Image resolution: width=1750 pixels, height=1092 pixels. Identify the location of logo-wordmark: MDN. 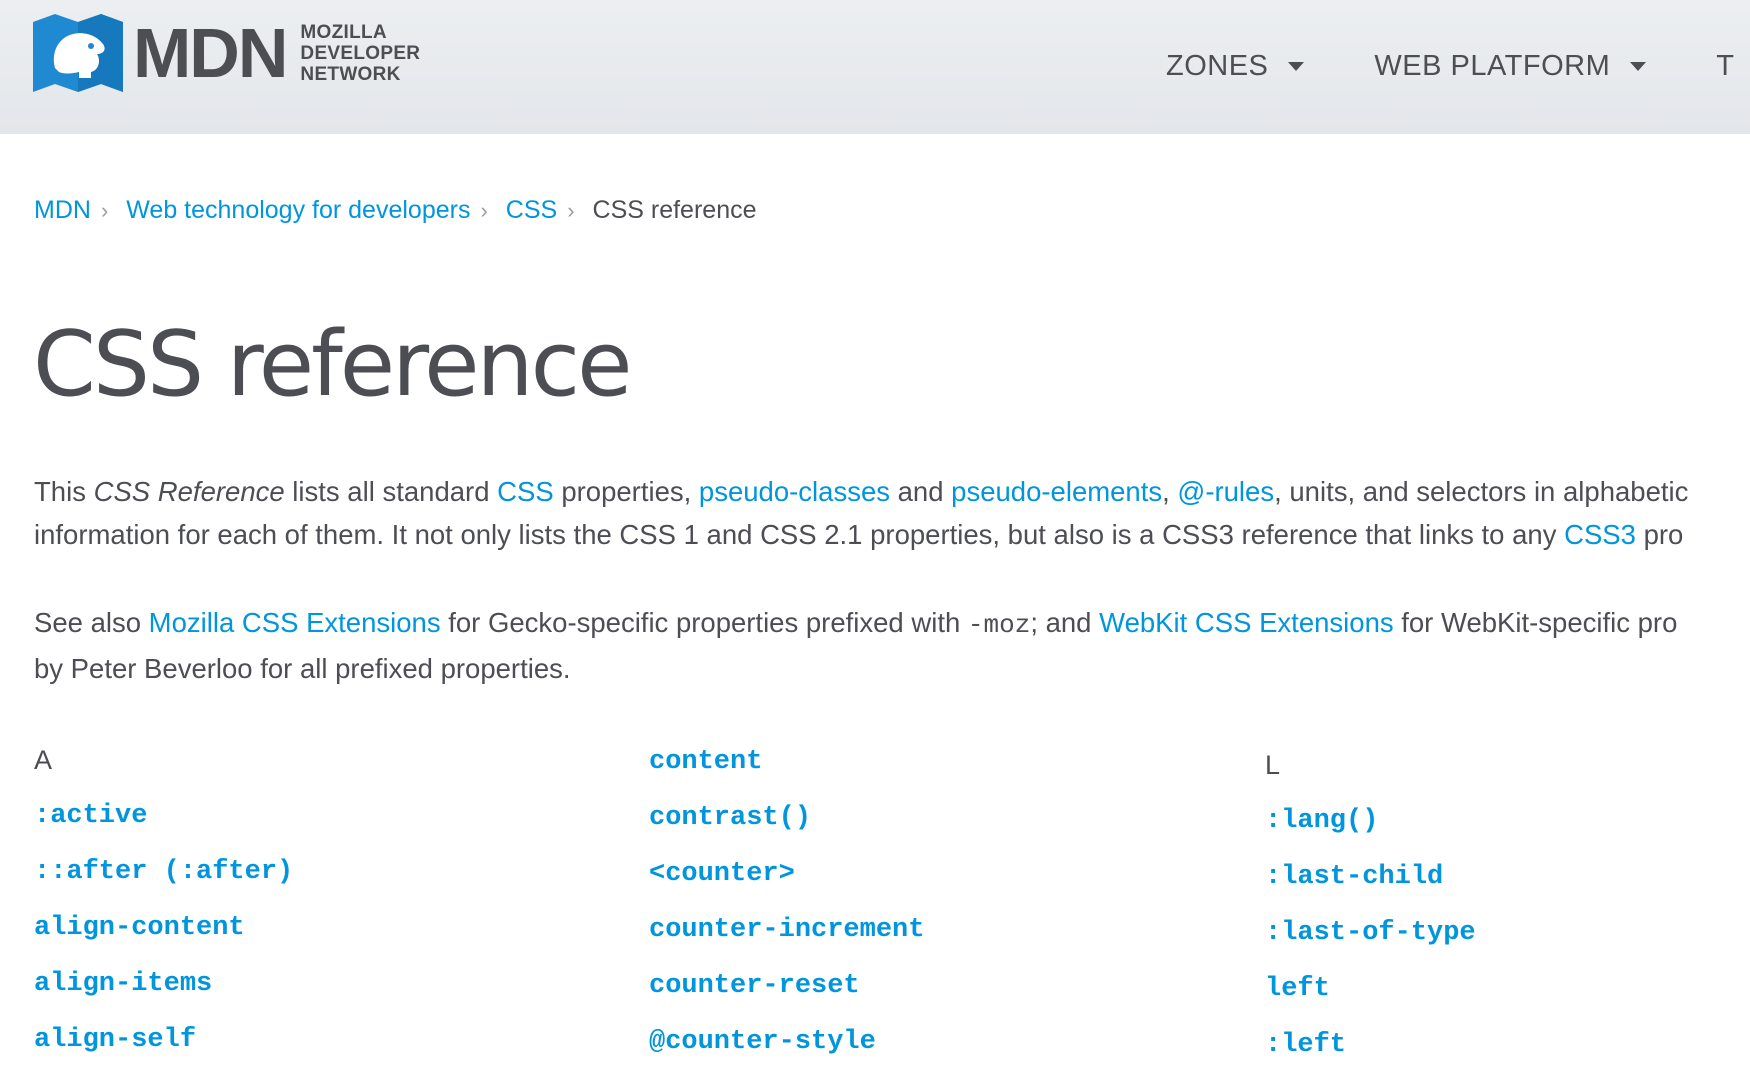
(210, 53).